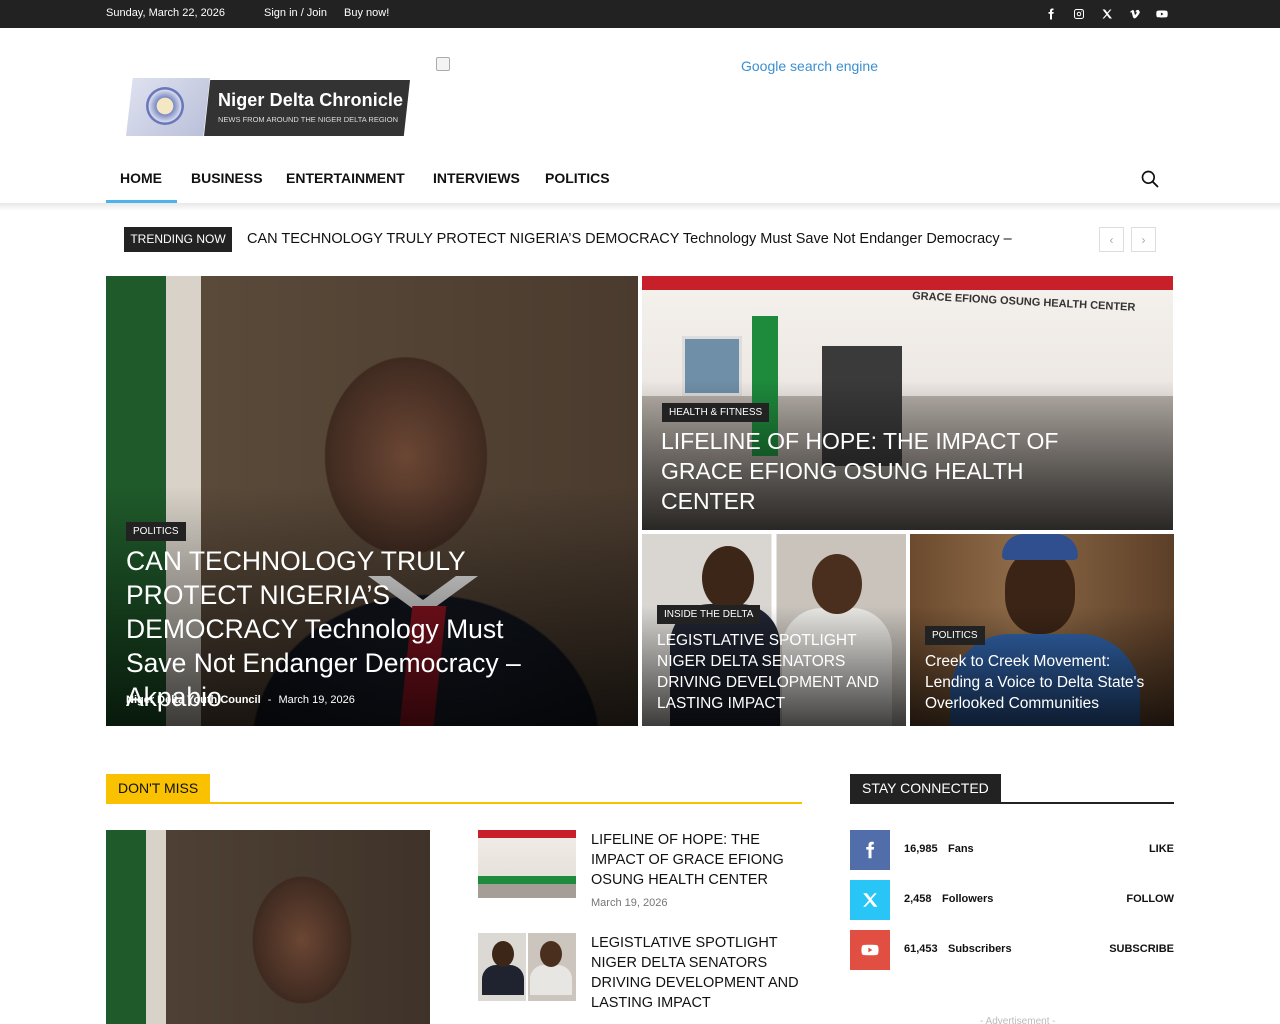 This screenshot has height=1024, width=1280. I want to click on youtube-count: 61,453, so click(921, 949).